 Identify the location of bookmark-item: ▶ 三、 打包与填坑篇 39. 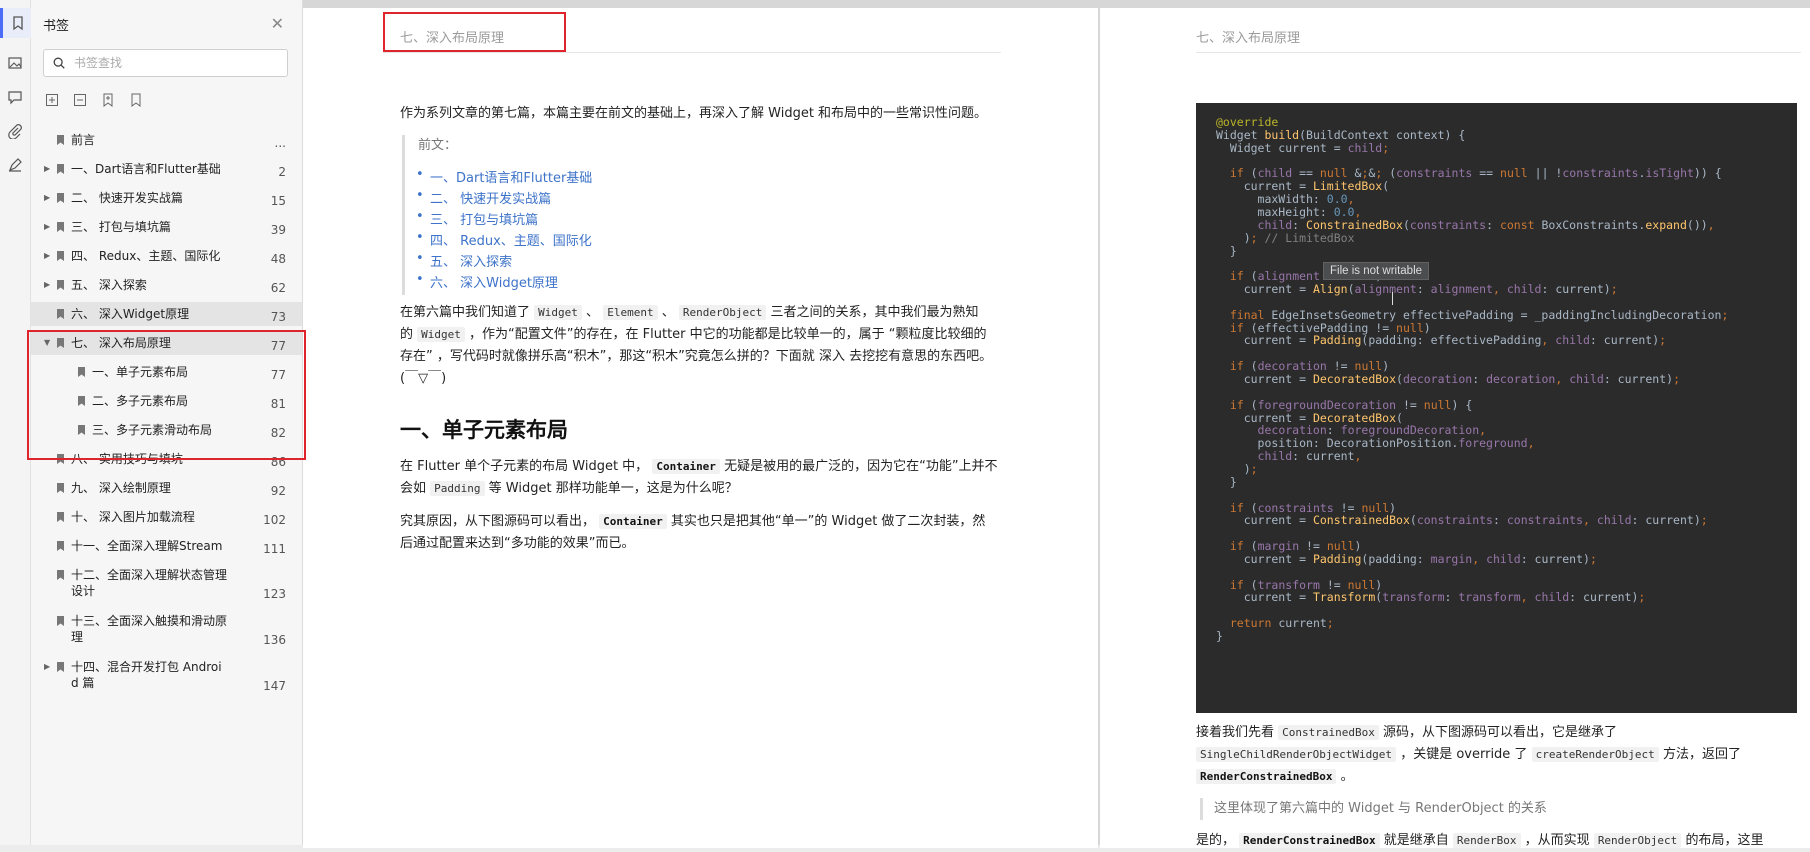
(166, 227).